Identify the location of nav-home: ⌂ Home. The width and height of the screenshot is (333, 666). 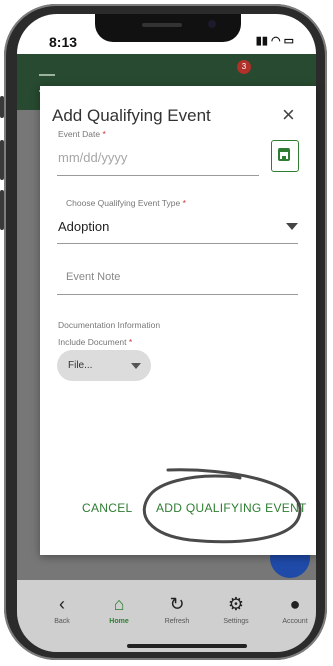
(119, 609).